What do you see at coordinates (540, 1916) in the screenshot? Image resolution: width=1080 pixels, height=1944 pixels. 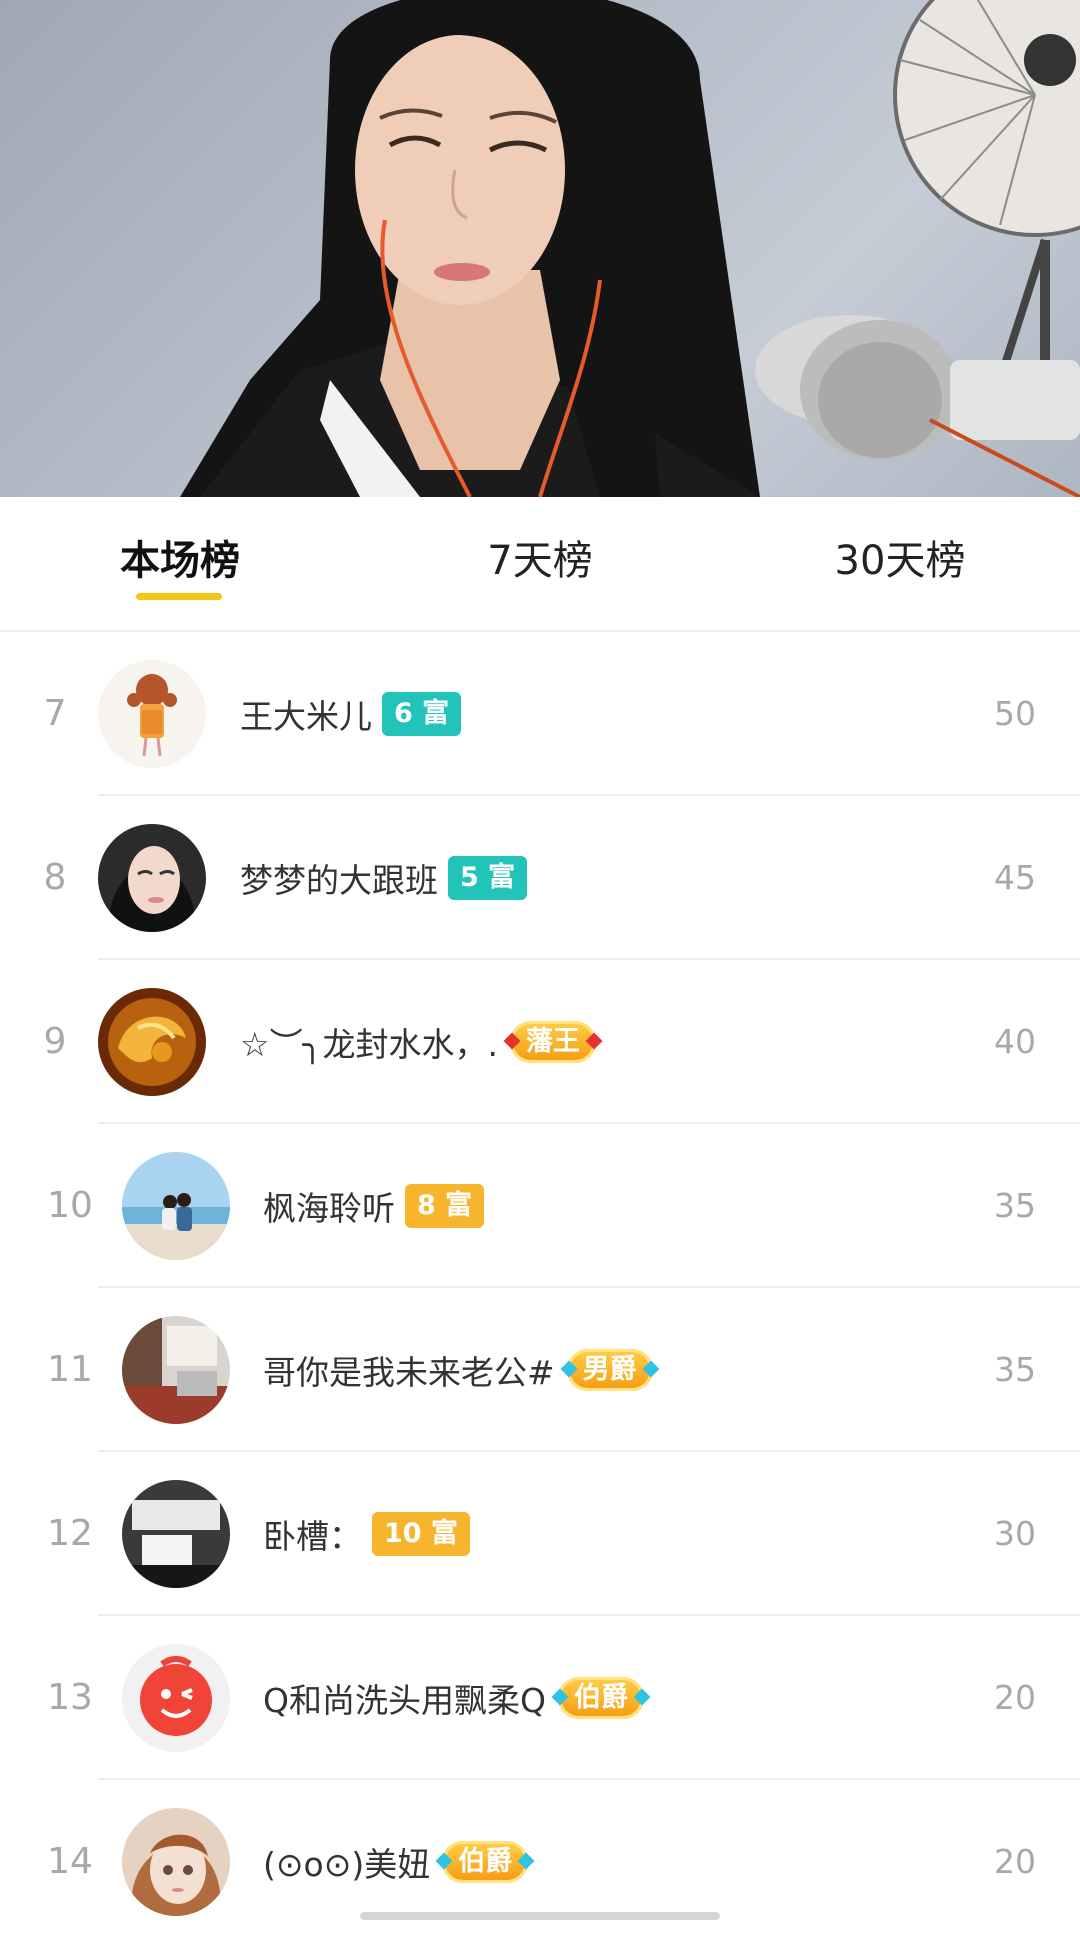 I see `home-indicator` at bounding box center [540, 1916].